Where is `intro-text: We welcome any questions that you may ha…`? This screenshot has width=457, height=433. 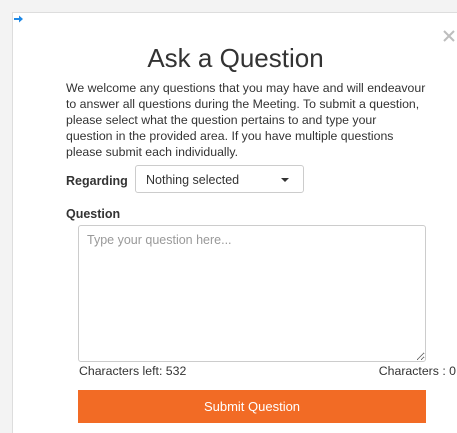 intro-text: We welcome any questions that you may ha… is located at coordinates (246, 120).